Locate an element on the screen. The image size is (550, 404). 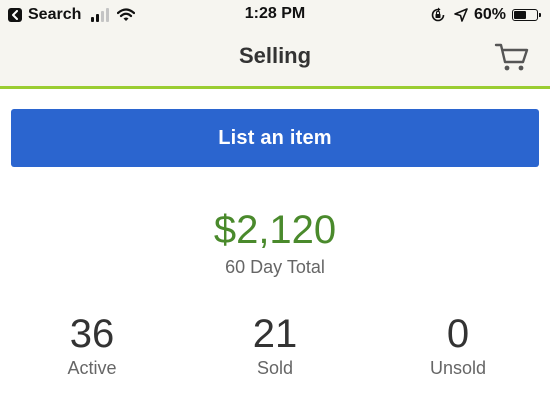
orientation-lock-icon is located at coordinates (438, 14).